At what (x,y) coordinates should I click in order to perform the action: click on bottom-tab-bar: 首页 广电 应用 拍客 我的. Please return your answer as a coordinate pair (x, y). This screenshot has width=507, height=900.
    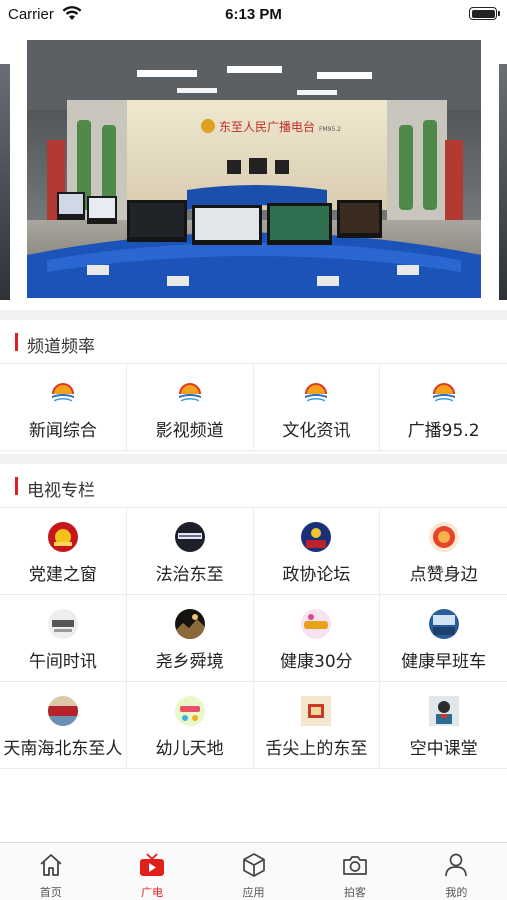
    Looking at the image, I should click on (253, 871).